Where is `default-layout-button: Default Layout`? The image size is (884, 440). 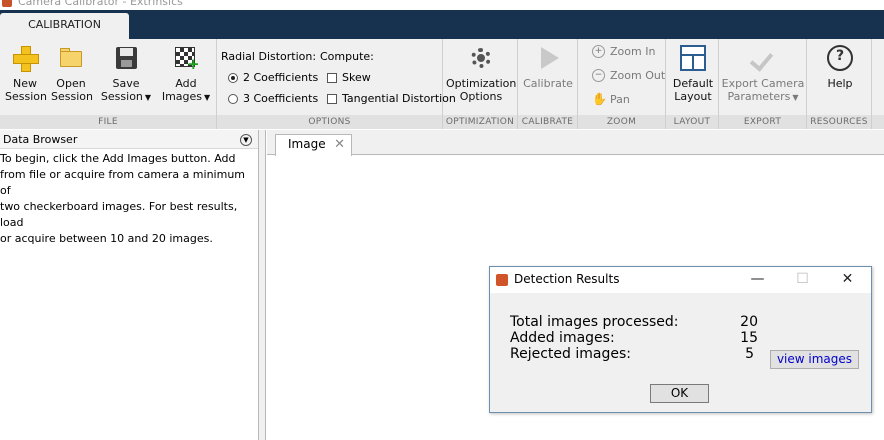 default-layout-button: Default Layout is located at coordinates (693, 74).